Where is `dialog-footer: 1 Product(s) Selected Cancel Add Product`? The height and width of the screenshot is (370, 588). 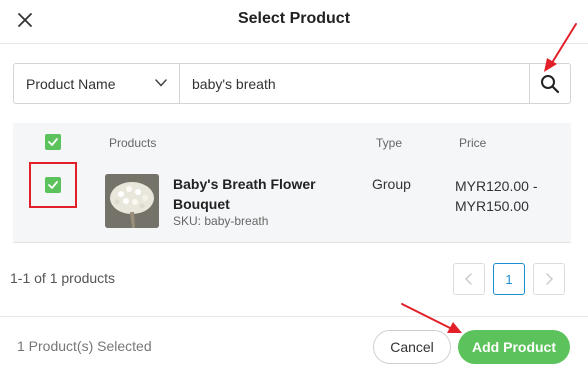 dialog-footer: 1 Product(s) Selected Cancel Add Product is located at coordinates (294, 343).